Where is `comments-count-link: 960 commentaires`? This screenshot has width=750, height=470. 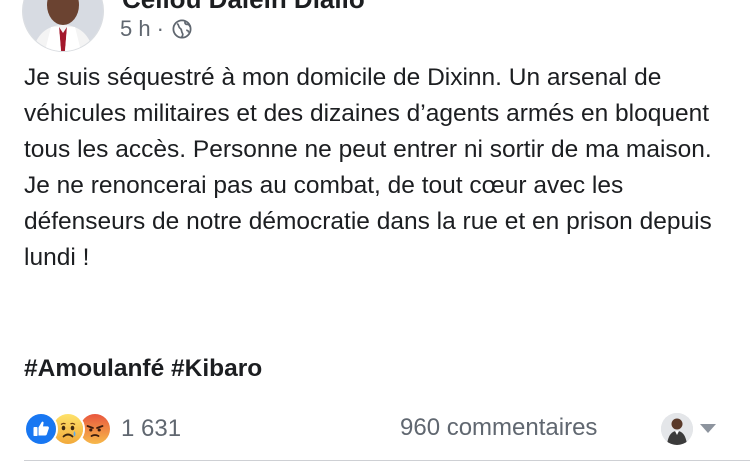
comments-count-link: 960 commentaires is located at coordinates (498, 428).